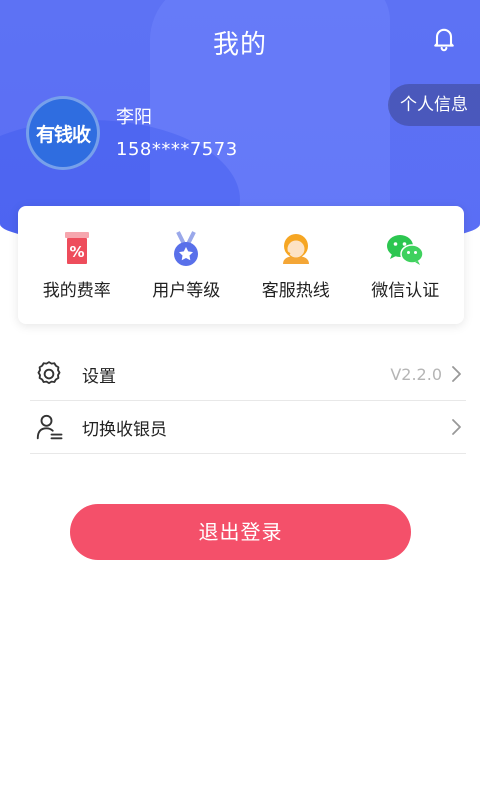 The image size is (480, 800). I want to click on menu-item-switch-cashier: 切换收银员, so click(248, 427).